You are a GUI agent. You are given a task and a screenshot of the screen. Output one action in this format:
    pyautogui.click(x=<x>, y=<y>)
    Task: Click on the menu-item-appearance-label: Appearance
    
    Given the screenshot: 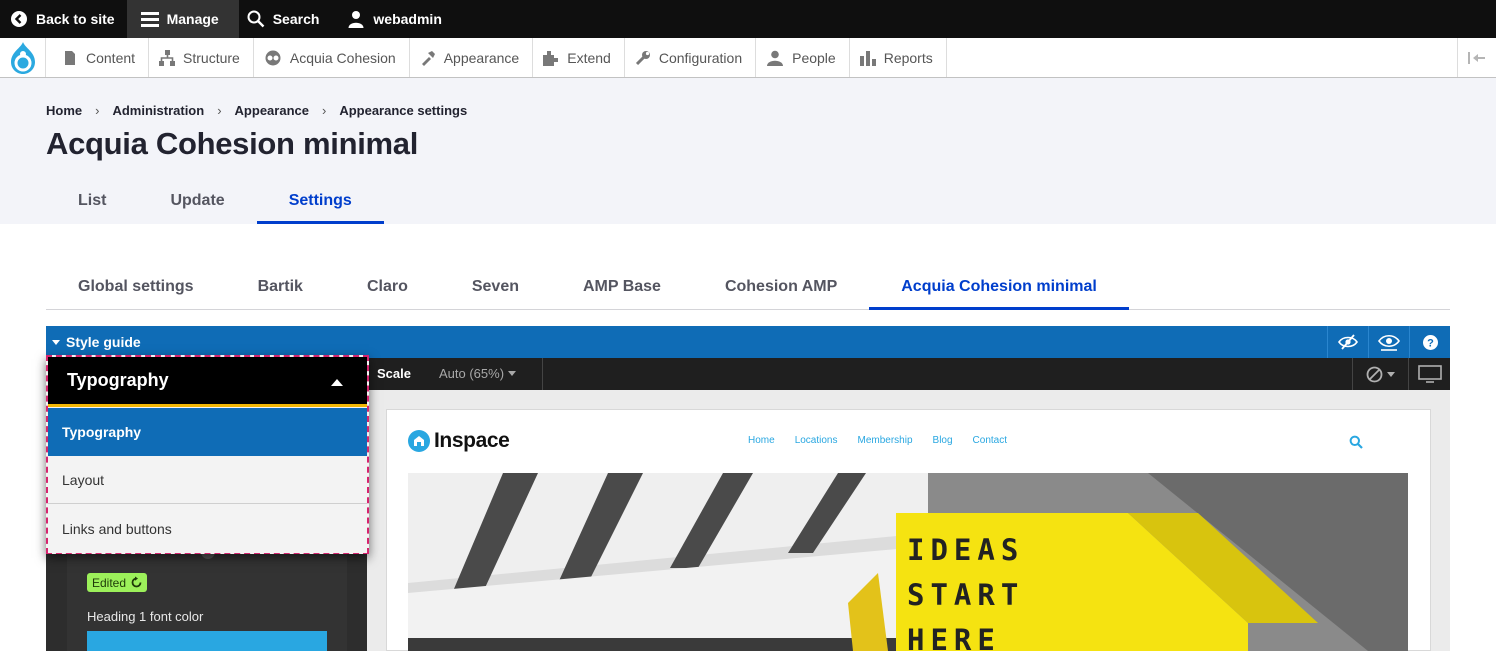 What is the action you would take?
    pyautogui.click(x=481, y=57)
    